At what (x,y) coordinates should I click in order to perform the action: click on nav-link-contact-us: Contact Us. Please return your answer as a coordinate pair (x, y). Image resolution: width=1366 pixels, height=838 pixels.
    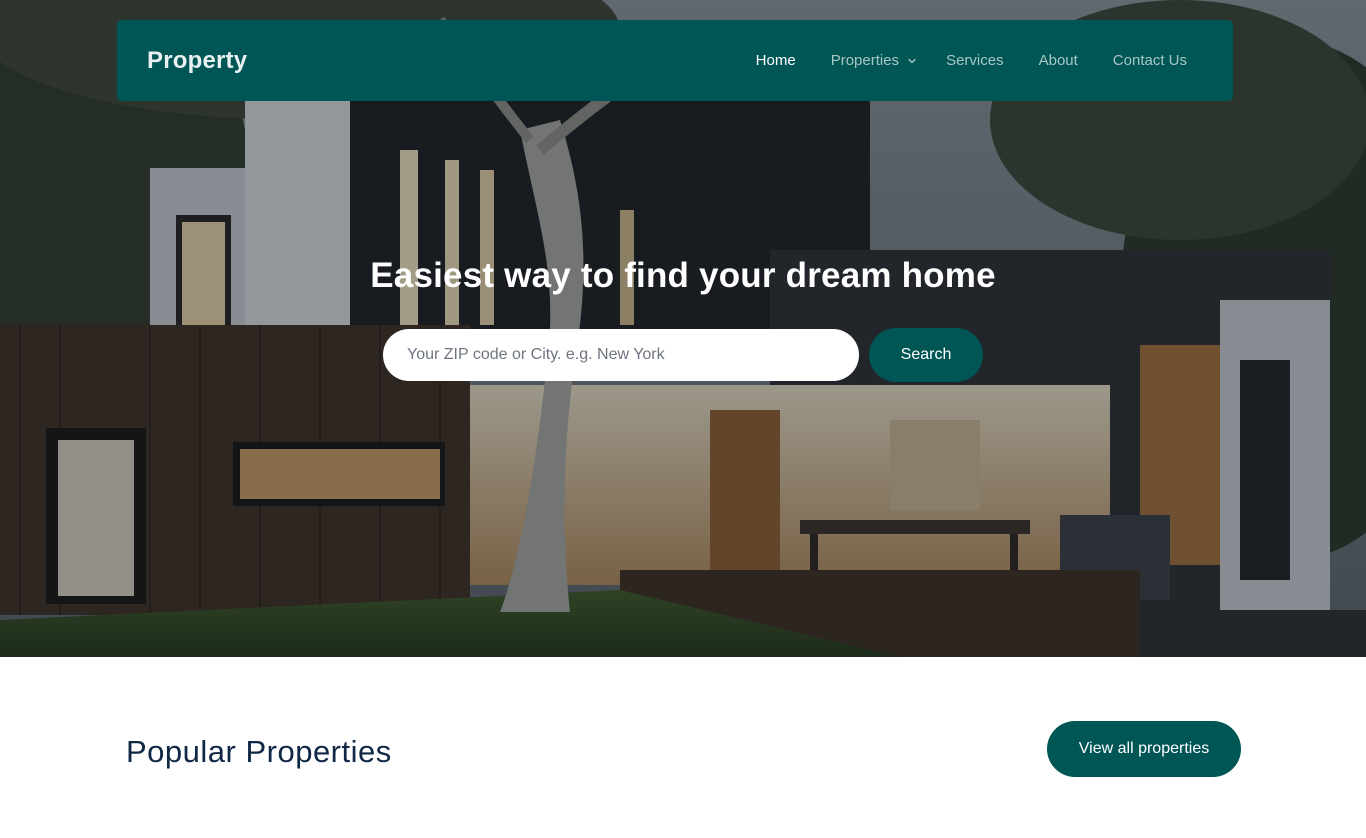
    Looking at the image, I should click on (1150, 60).